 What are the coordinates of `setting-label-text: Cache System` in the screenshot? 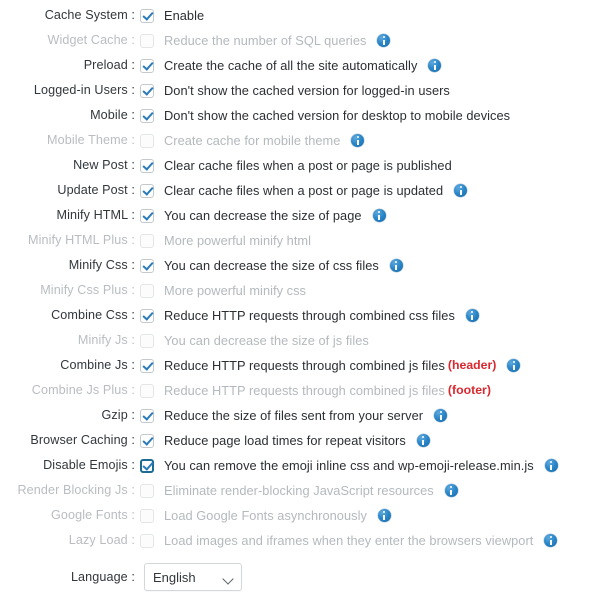 It's located at (86, 15).